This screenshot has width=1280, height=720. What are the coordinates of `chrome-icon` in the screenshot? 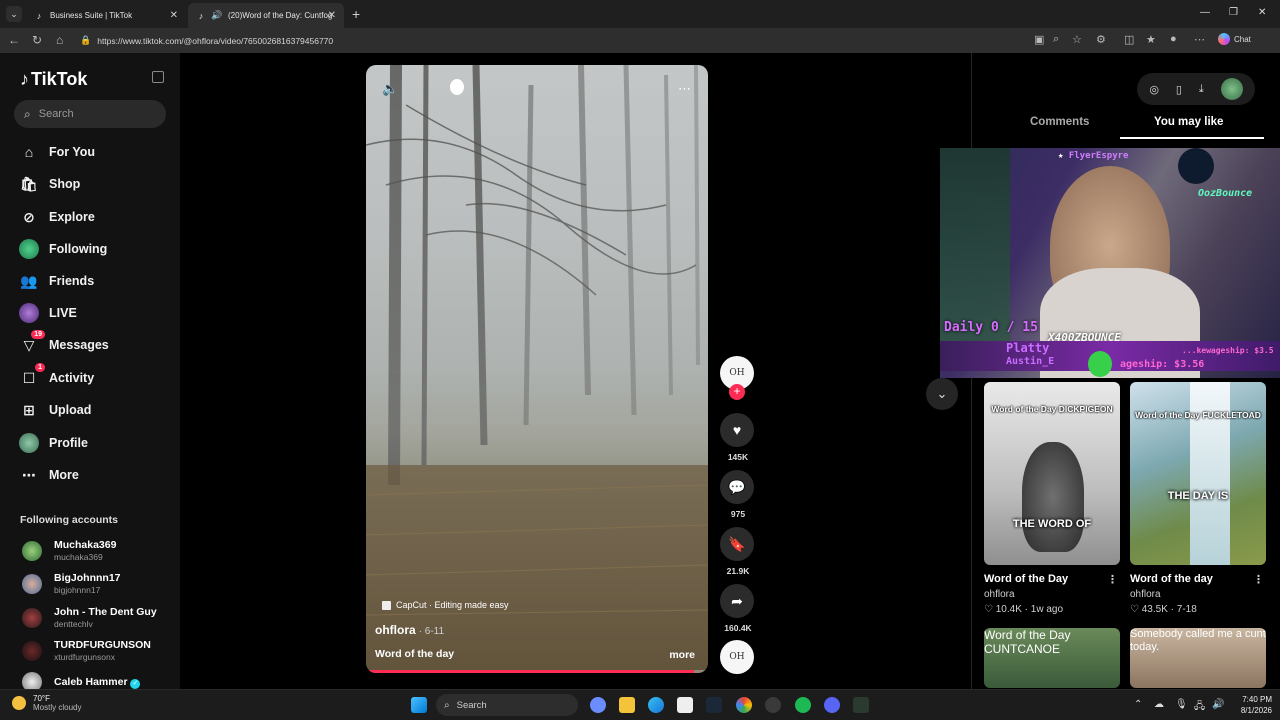 It's located at (744, 705).